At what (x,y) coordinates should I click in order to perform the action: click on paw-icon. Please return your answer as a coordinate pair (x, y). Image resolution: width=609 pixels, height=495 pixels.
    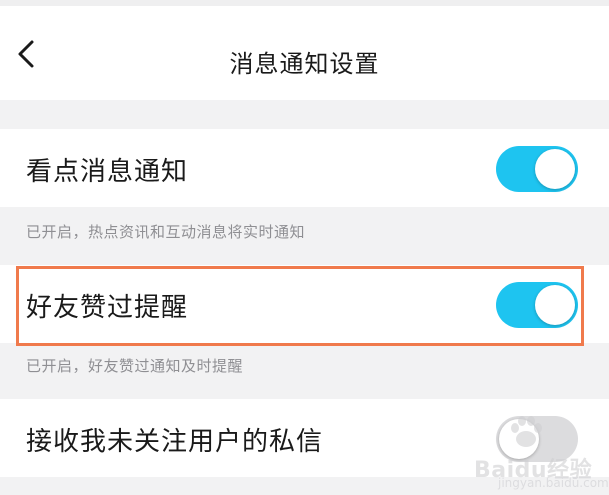
    Looking at the image, I should click on (526, 431).